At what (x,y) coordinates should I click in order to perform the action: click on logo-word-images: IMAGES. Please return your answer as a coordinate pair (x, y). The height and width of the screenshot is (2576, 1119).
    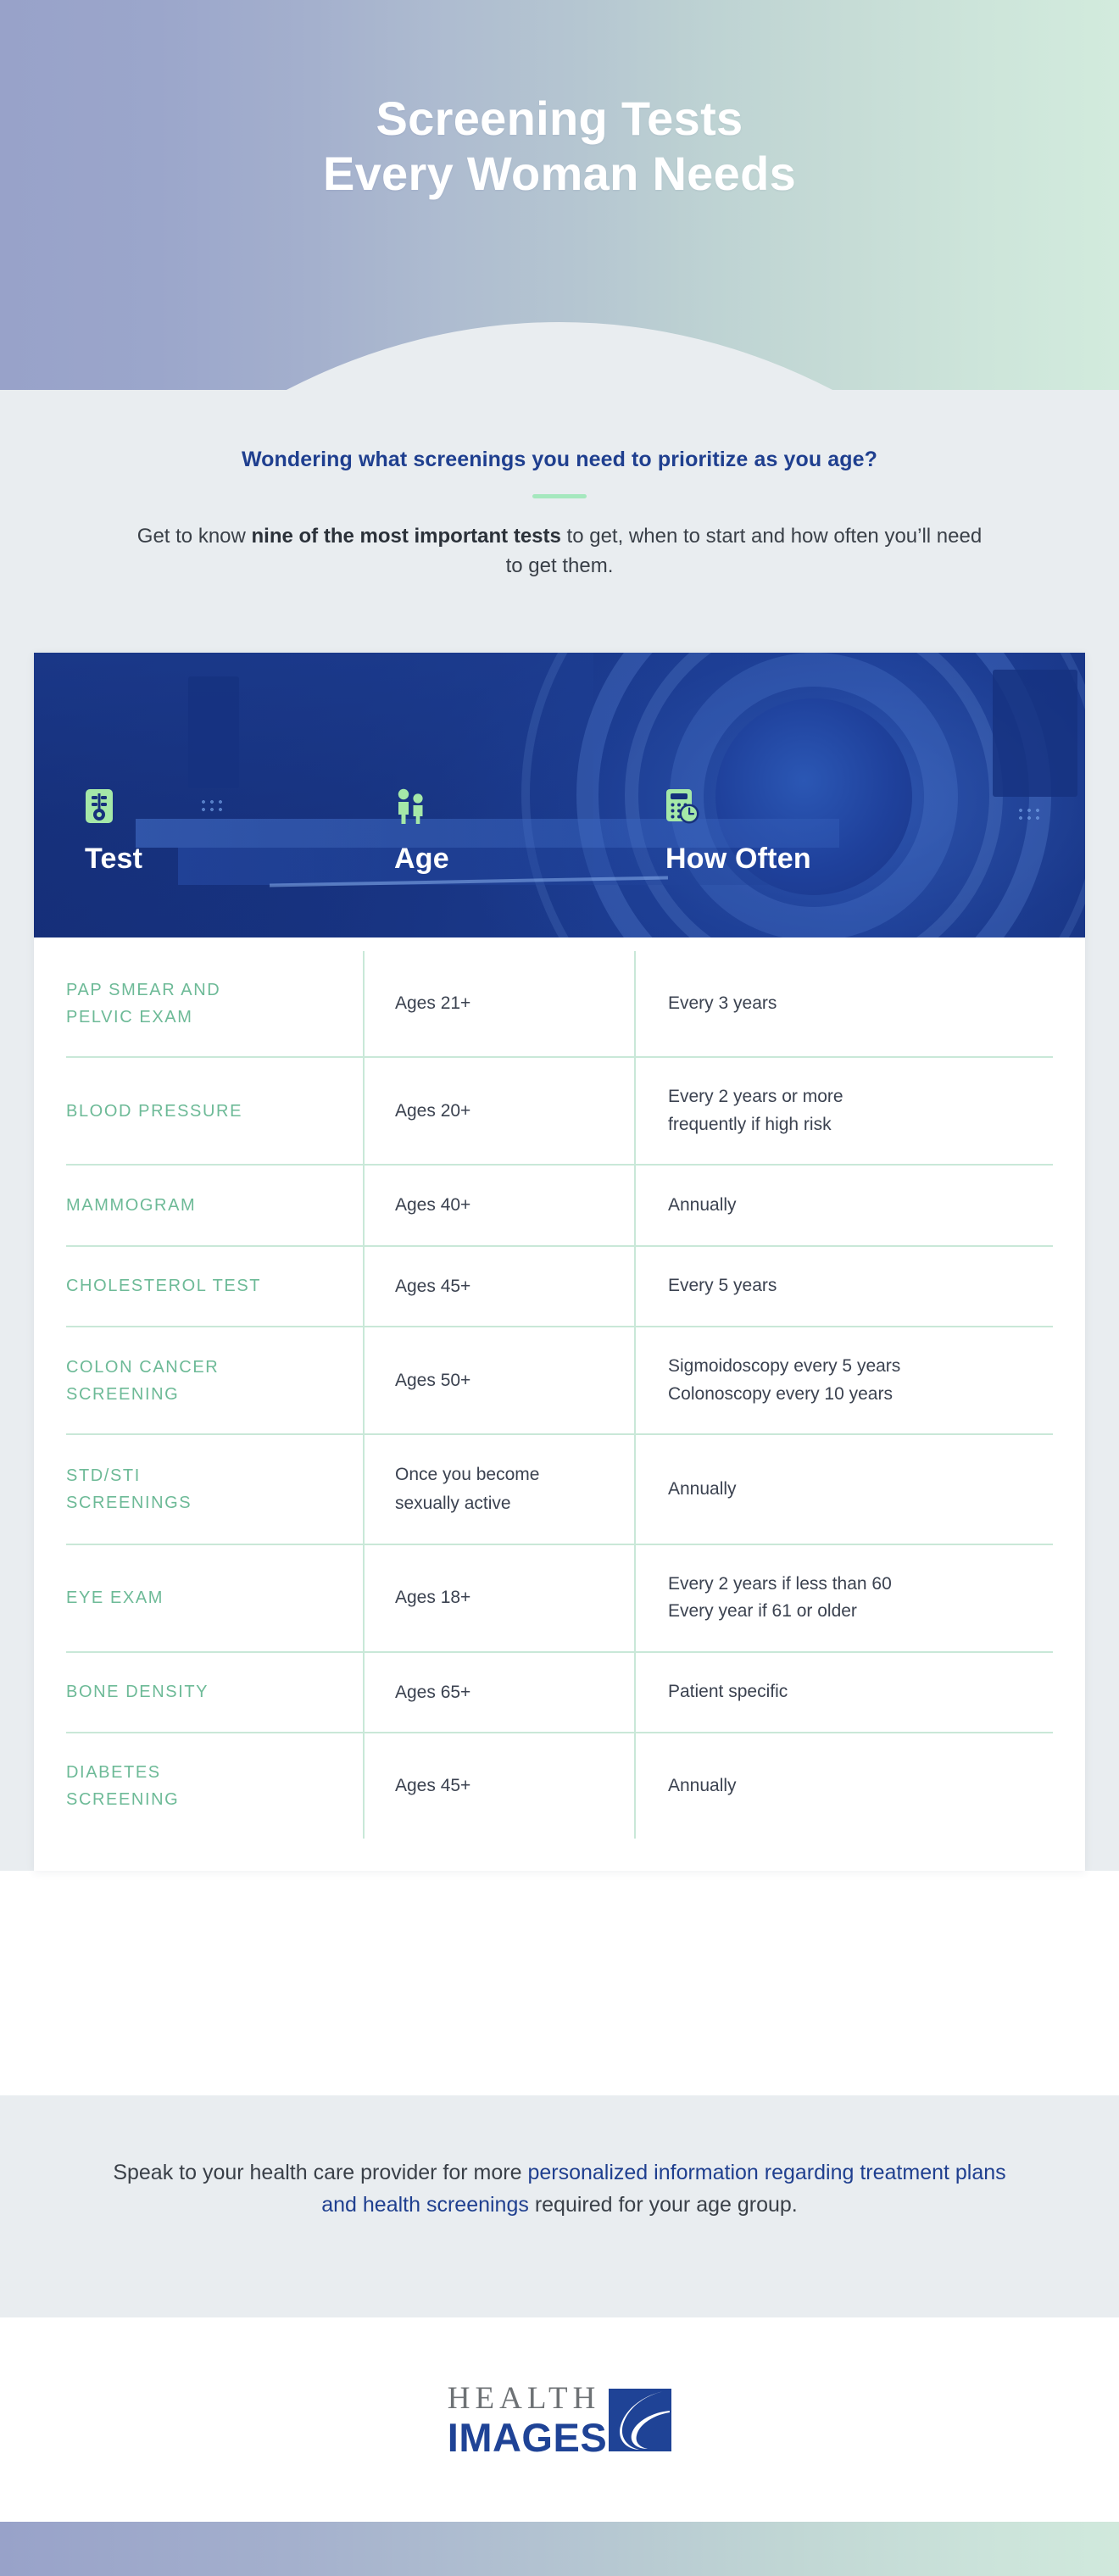
    Looking at the image, I should click on (527, 2437).